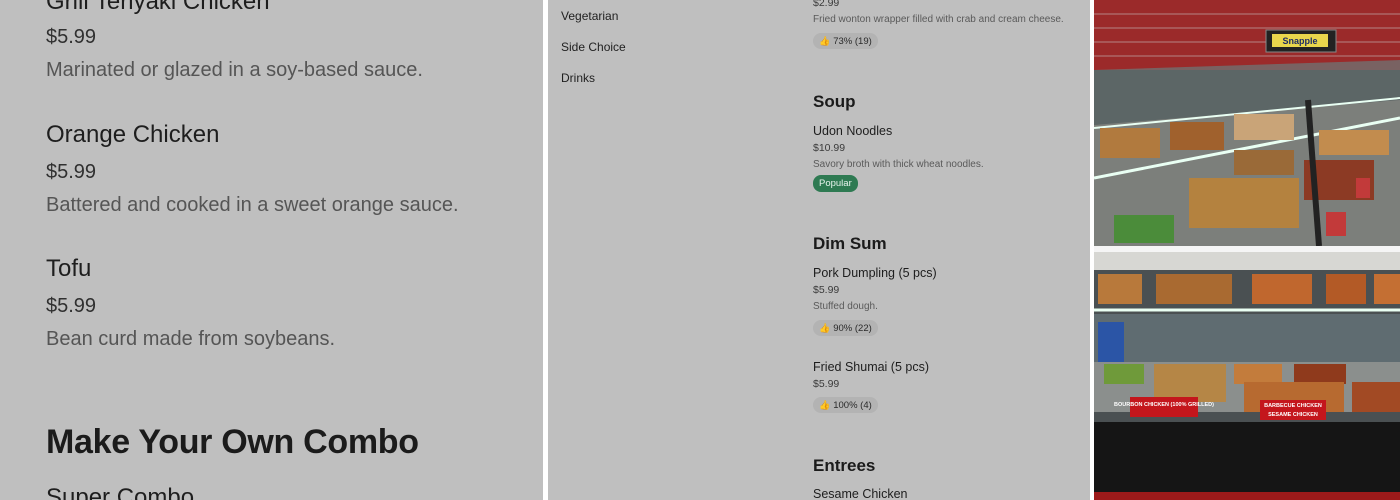  I want to click on food-label: SESAME CHICKEN, so click(1293, 415).